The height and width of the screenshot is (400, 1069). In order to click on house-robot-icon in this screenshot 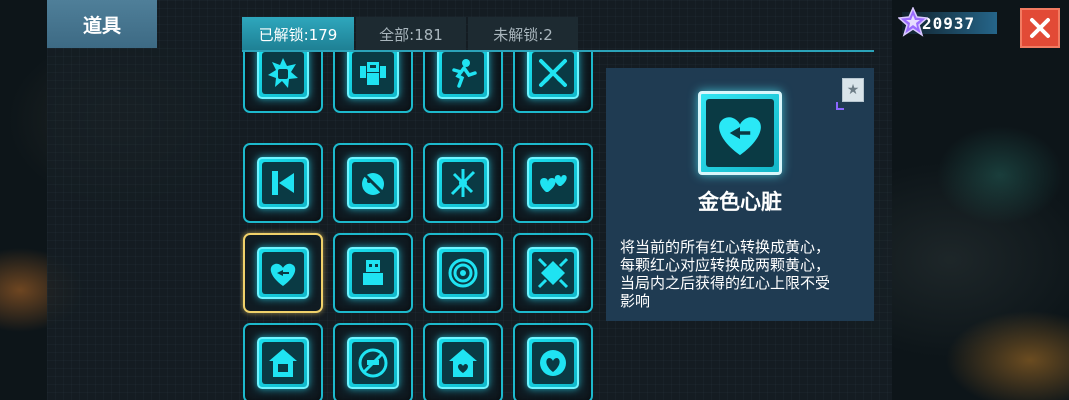, I will do `click(283, 363)`.